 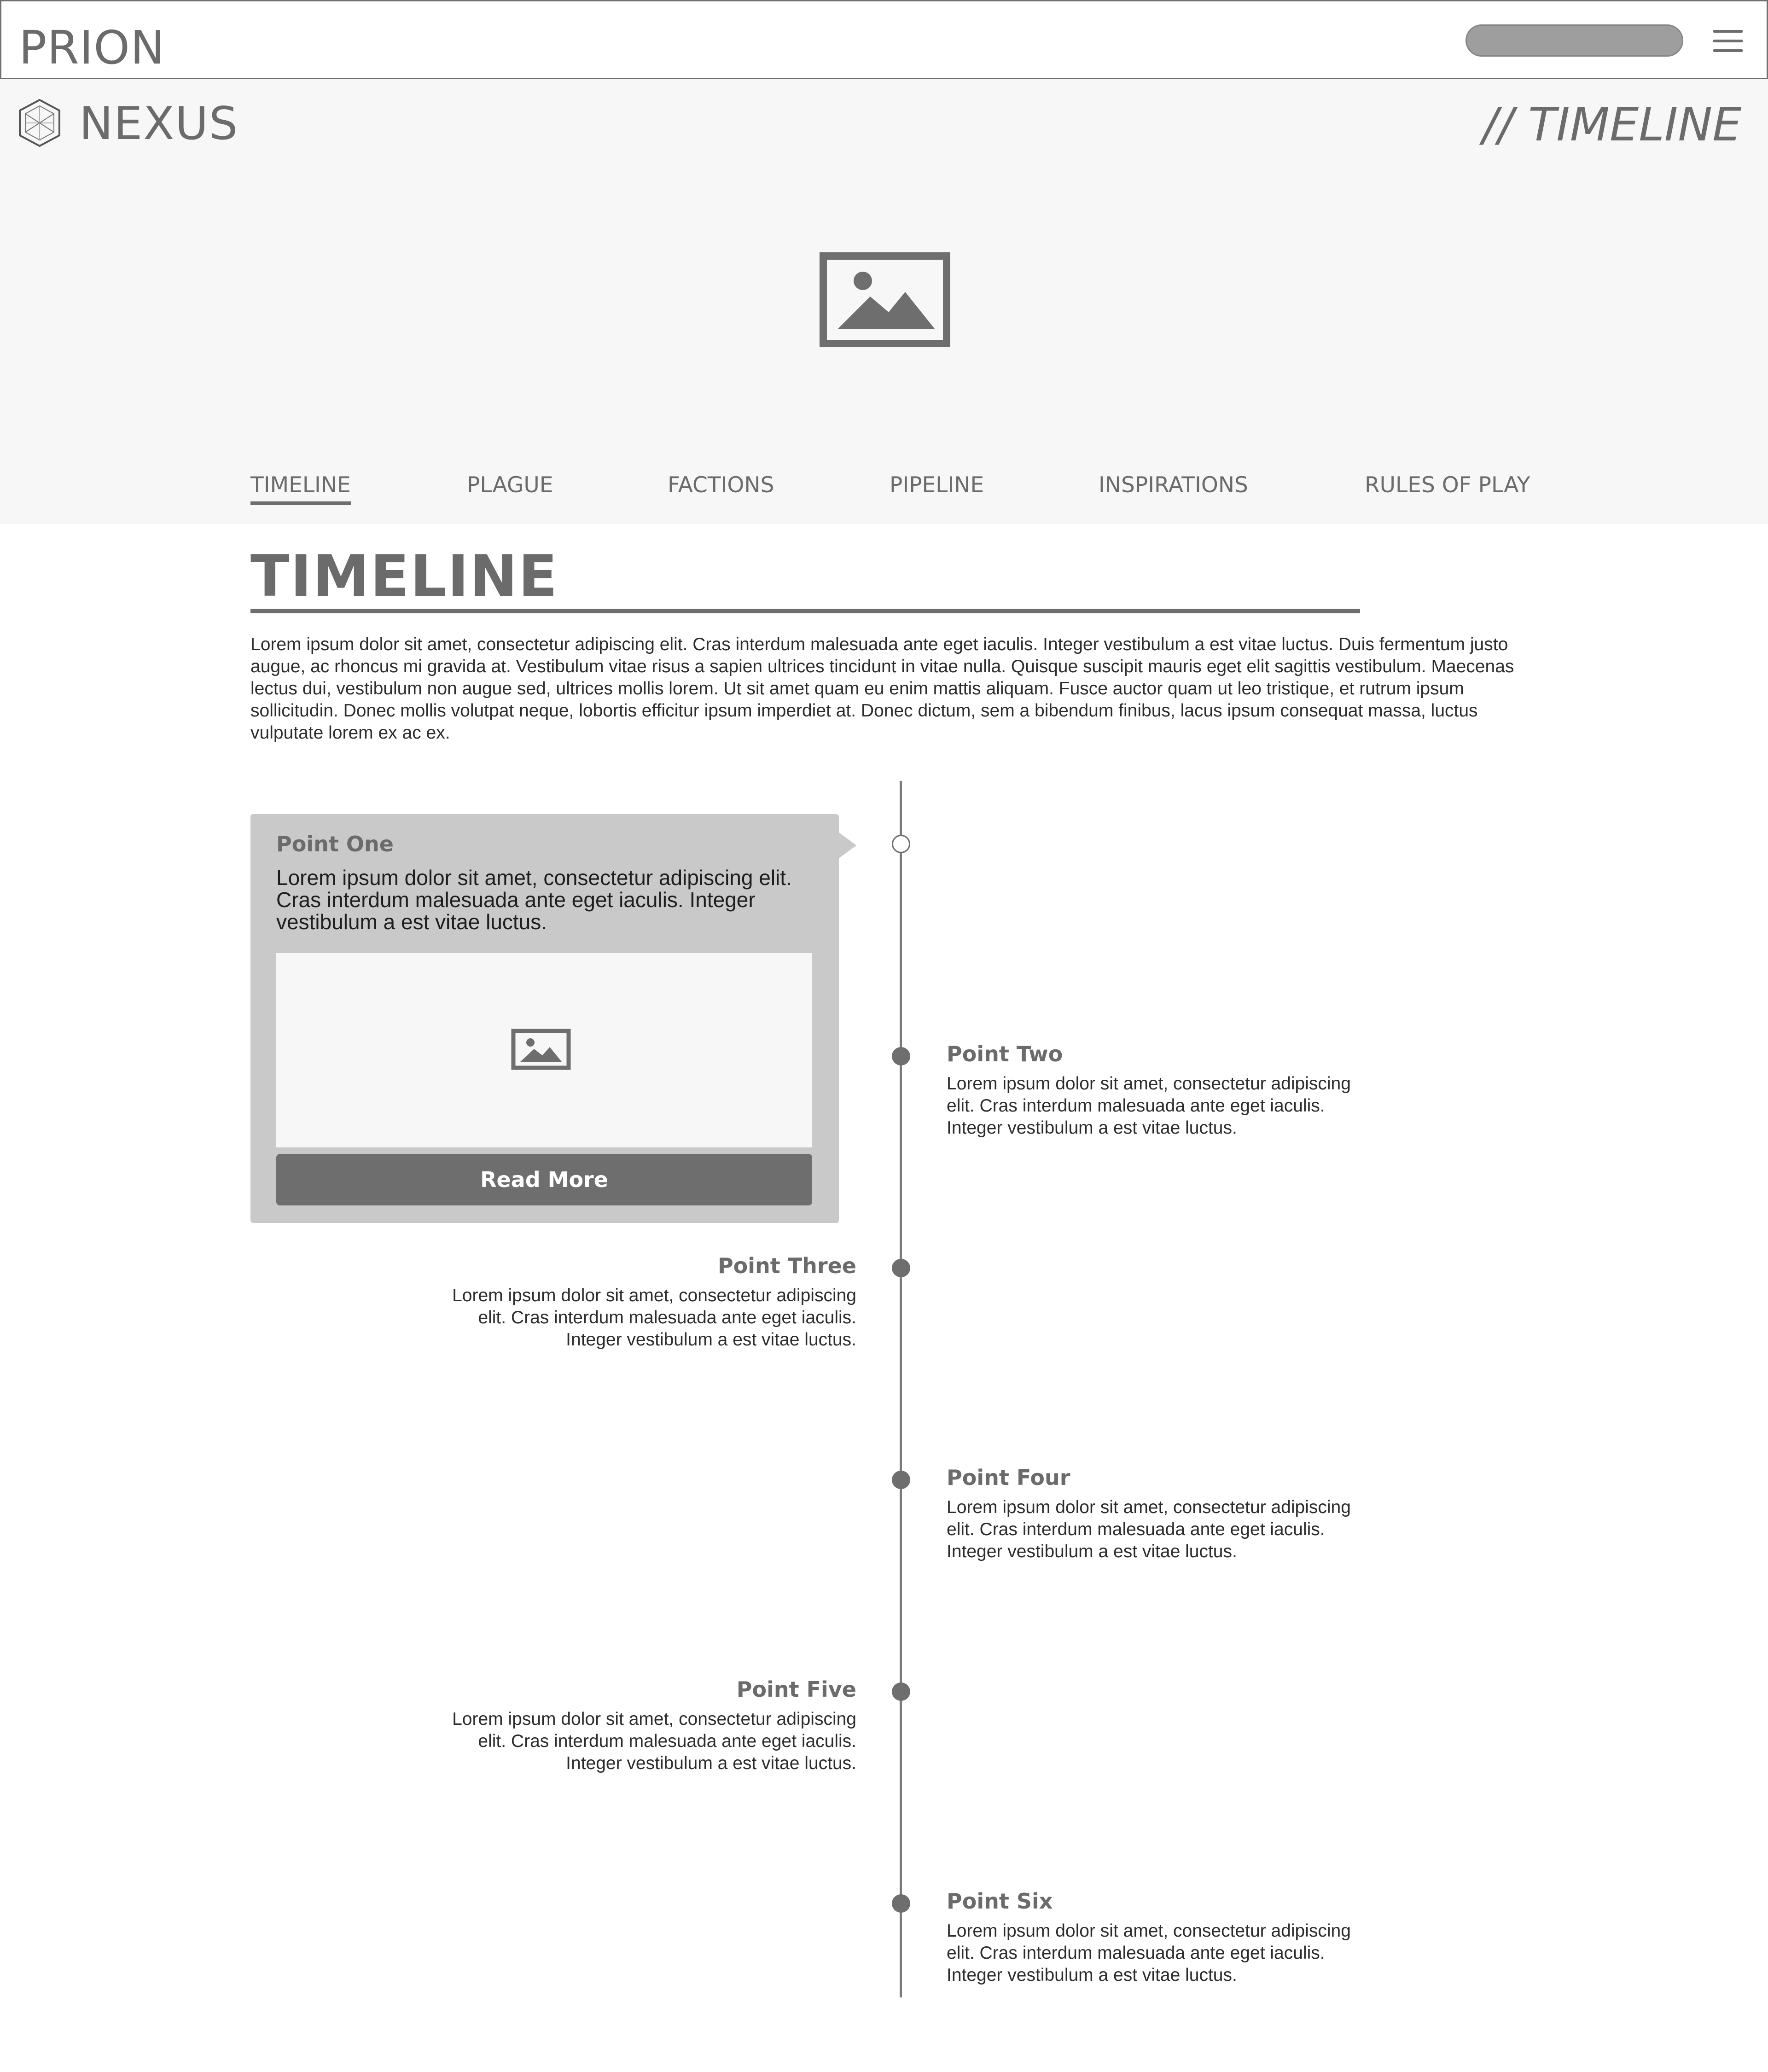 I want to click on card-image, so click(x=544, y=1050).